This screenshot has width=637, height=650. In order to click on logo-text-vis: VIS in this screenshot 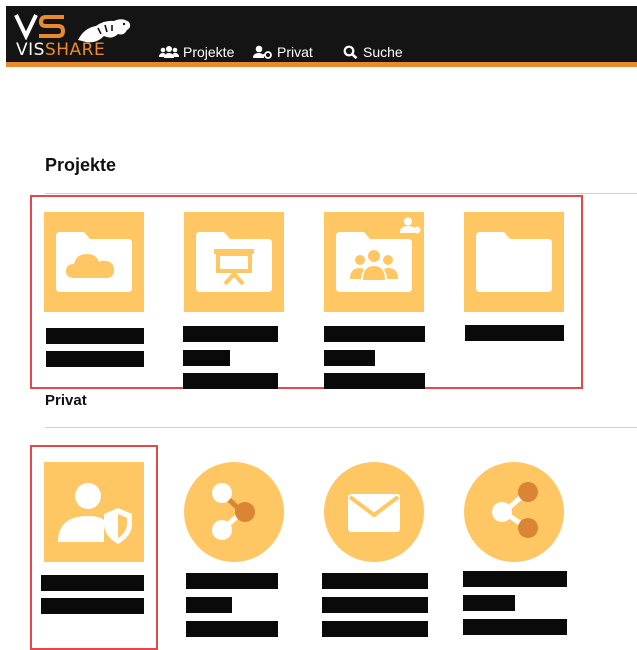, I will do `click(30, 50)`.